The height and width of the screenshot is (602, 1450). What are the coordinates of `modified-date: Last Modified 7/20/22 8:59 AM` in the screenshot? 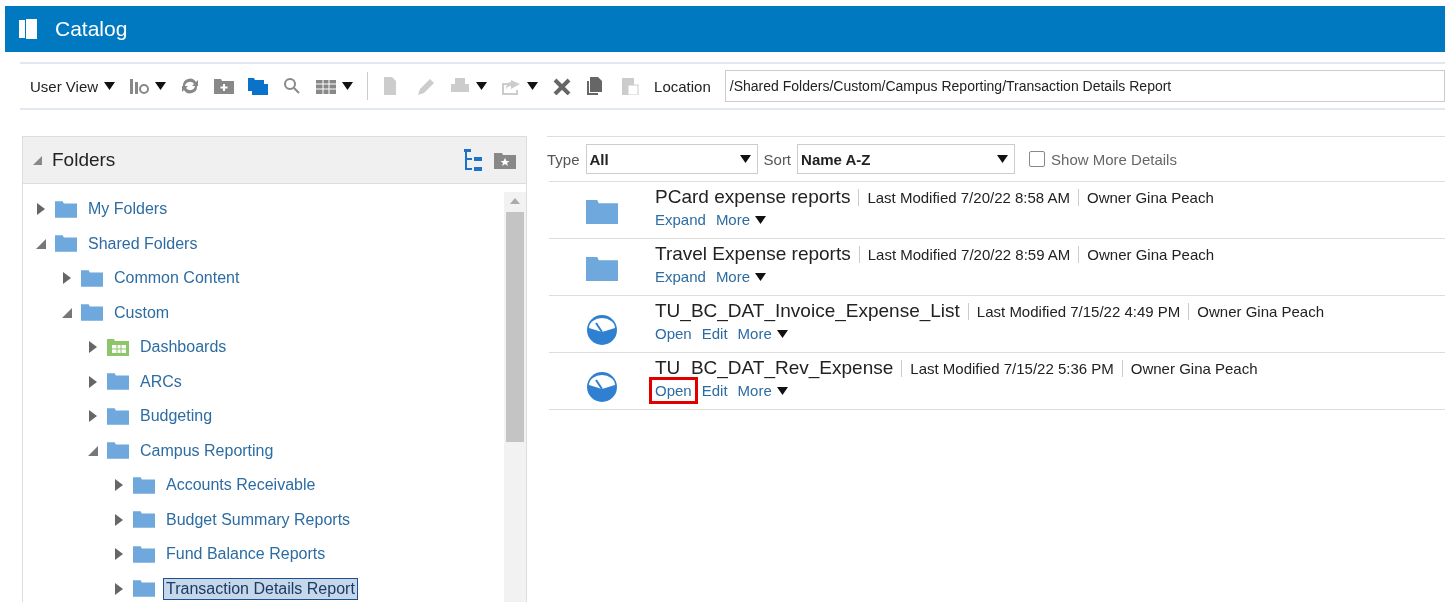 It's located at (964, 254).